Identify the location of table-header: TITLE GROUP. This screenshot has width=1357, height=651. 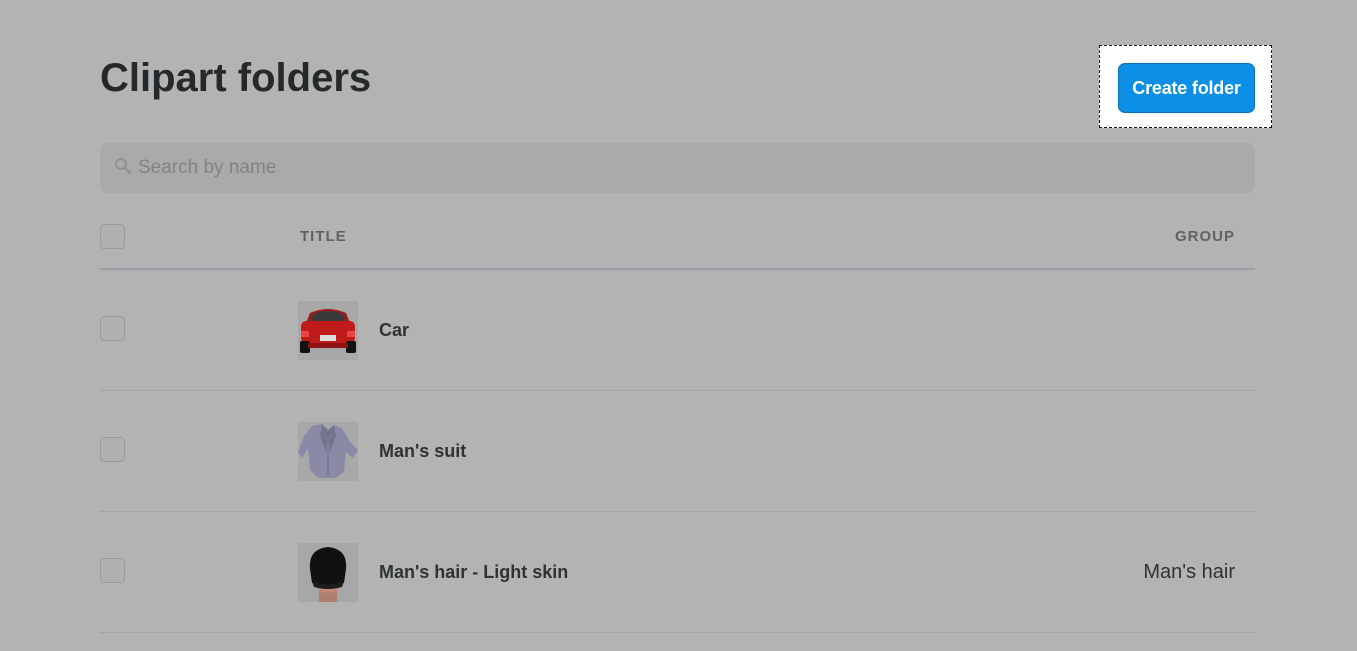
(677, 240).